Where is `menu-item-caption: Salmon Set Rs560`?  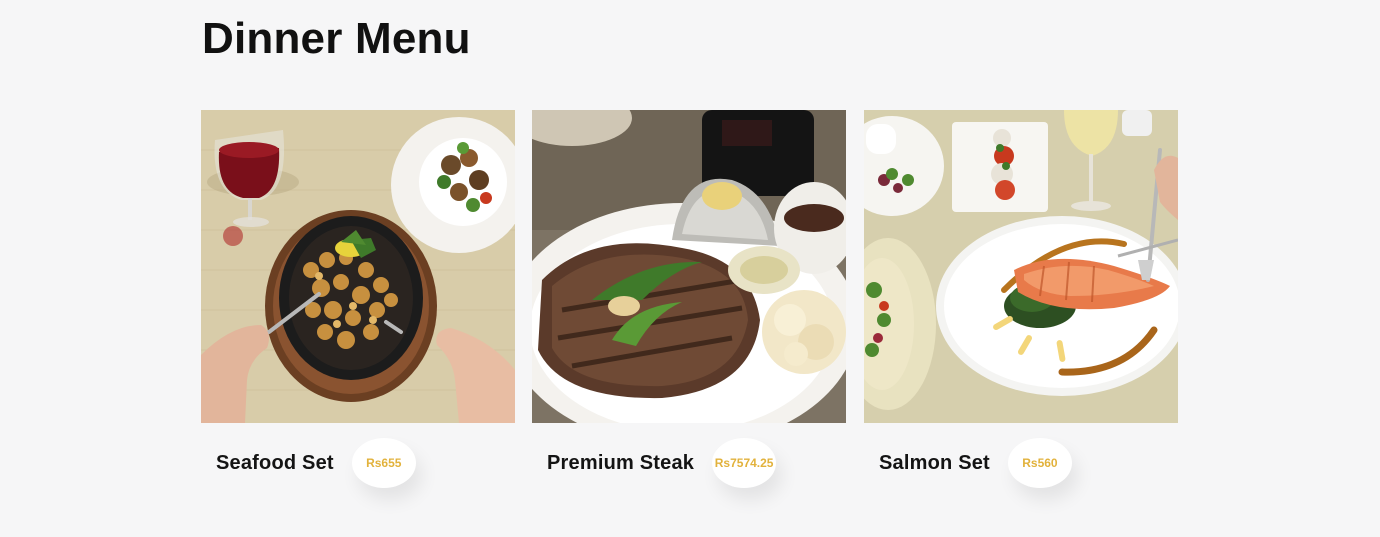
menu-item-caption: Salmon Set Rs560 is located at coordinates (975, 463).